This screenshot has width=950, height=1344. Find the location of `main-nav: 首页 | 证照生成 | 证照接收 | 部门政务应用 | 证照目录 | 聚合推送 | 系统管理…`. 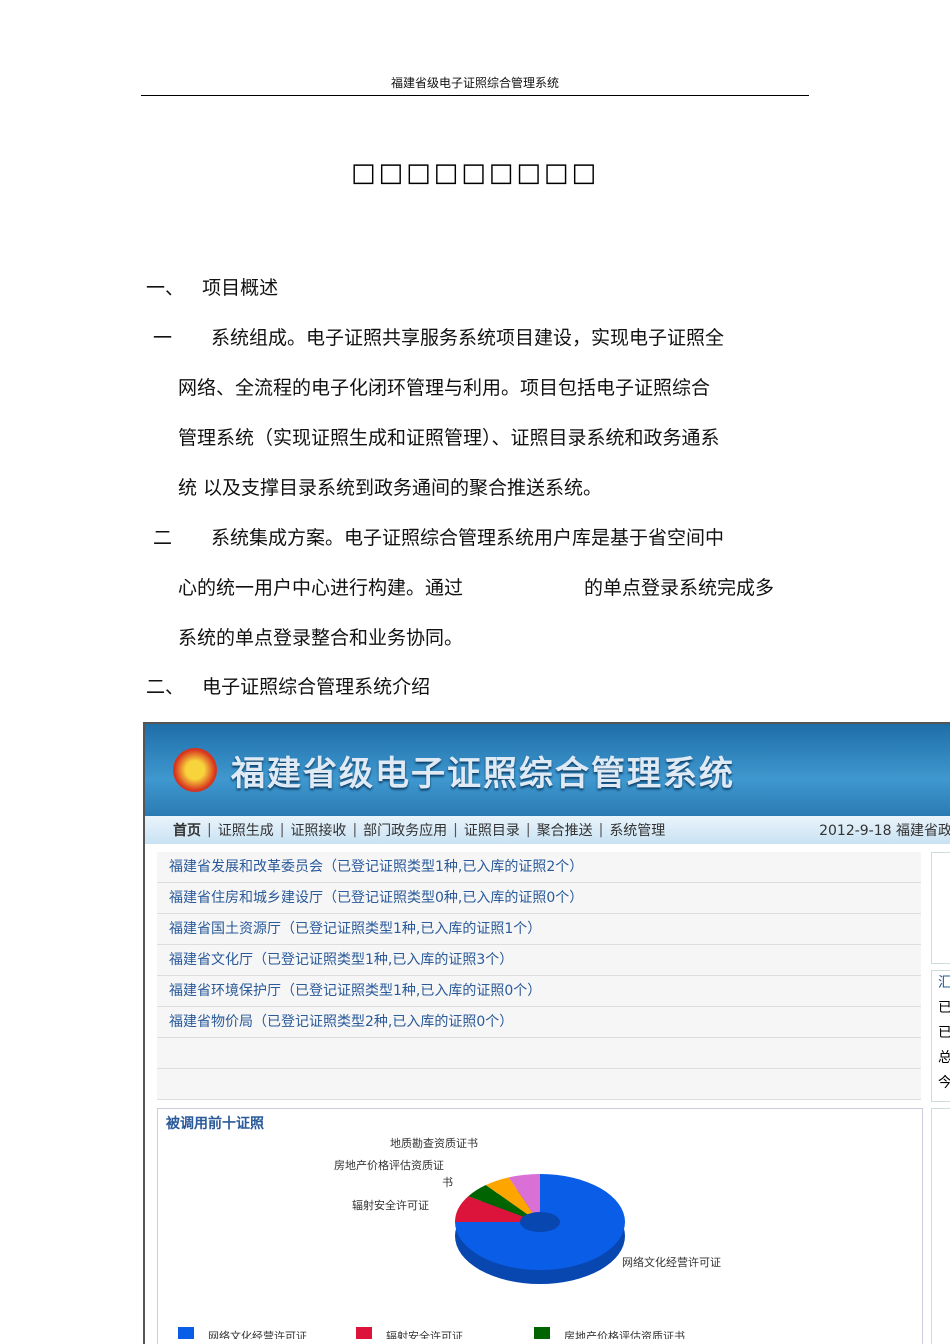

main-nav: 首页 | 证照生成 | 证照接收 | 部门政务应用 | 证照目录 | 聚合推送 | 系统管理… is located at coordinates (547, 830).